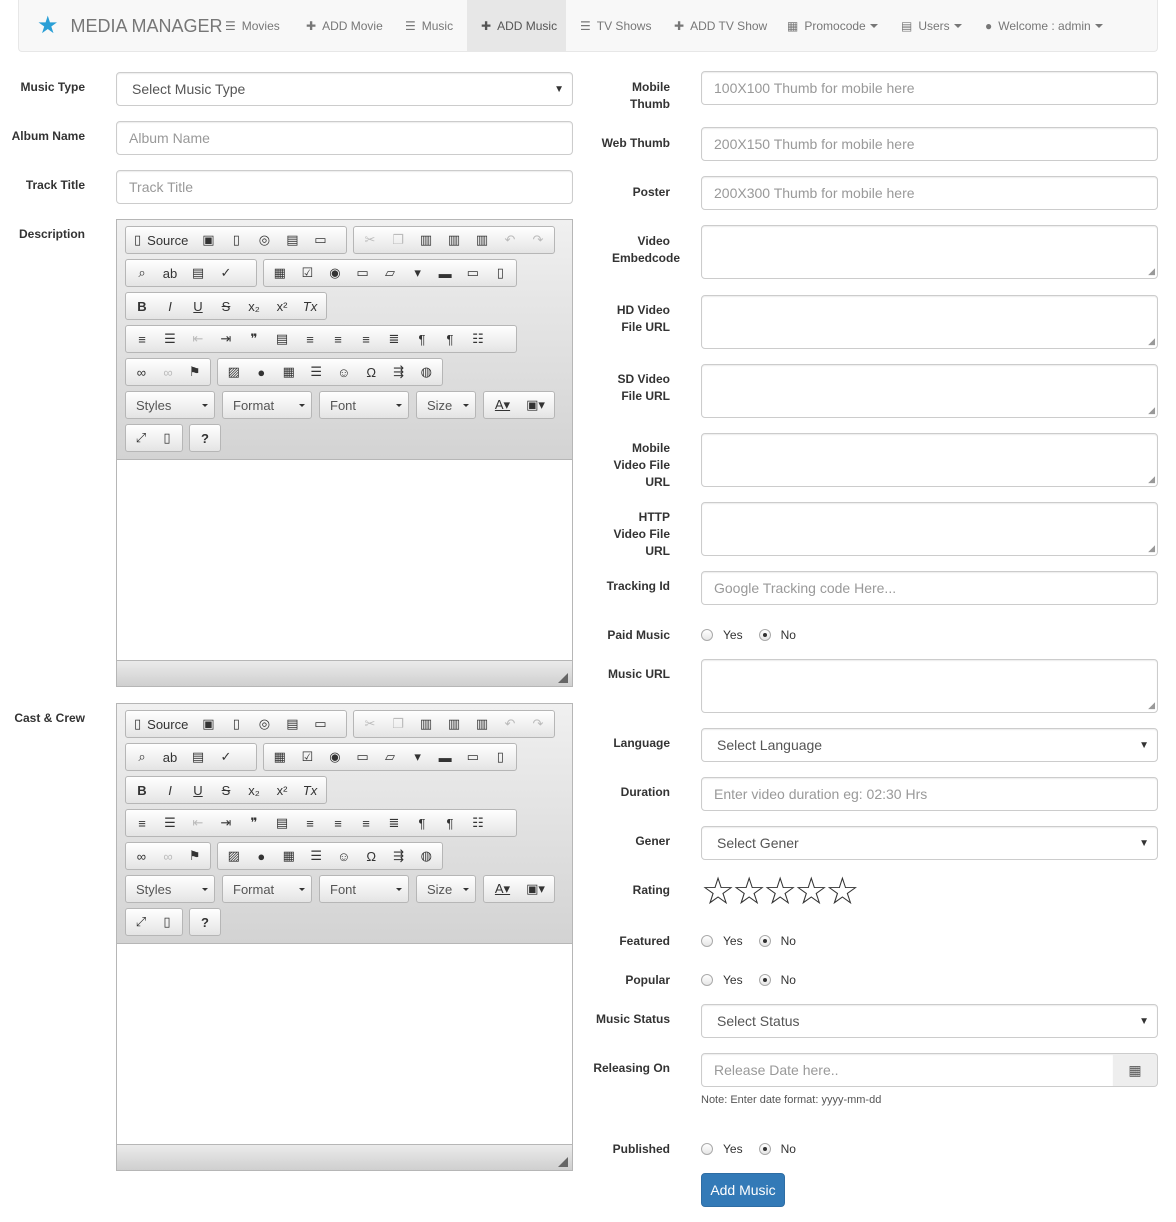 The width and height of the screenshot is (1176, 1222). What do you see at coordinates (502, 405) in the screenshot?
I see `text-color-icon: A▾` at bounding box center [502, 405].